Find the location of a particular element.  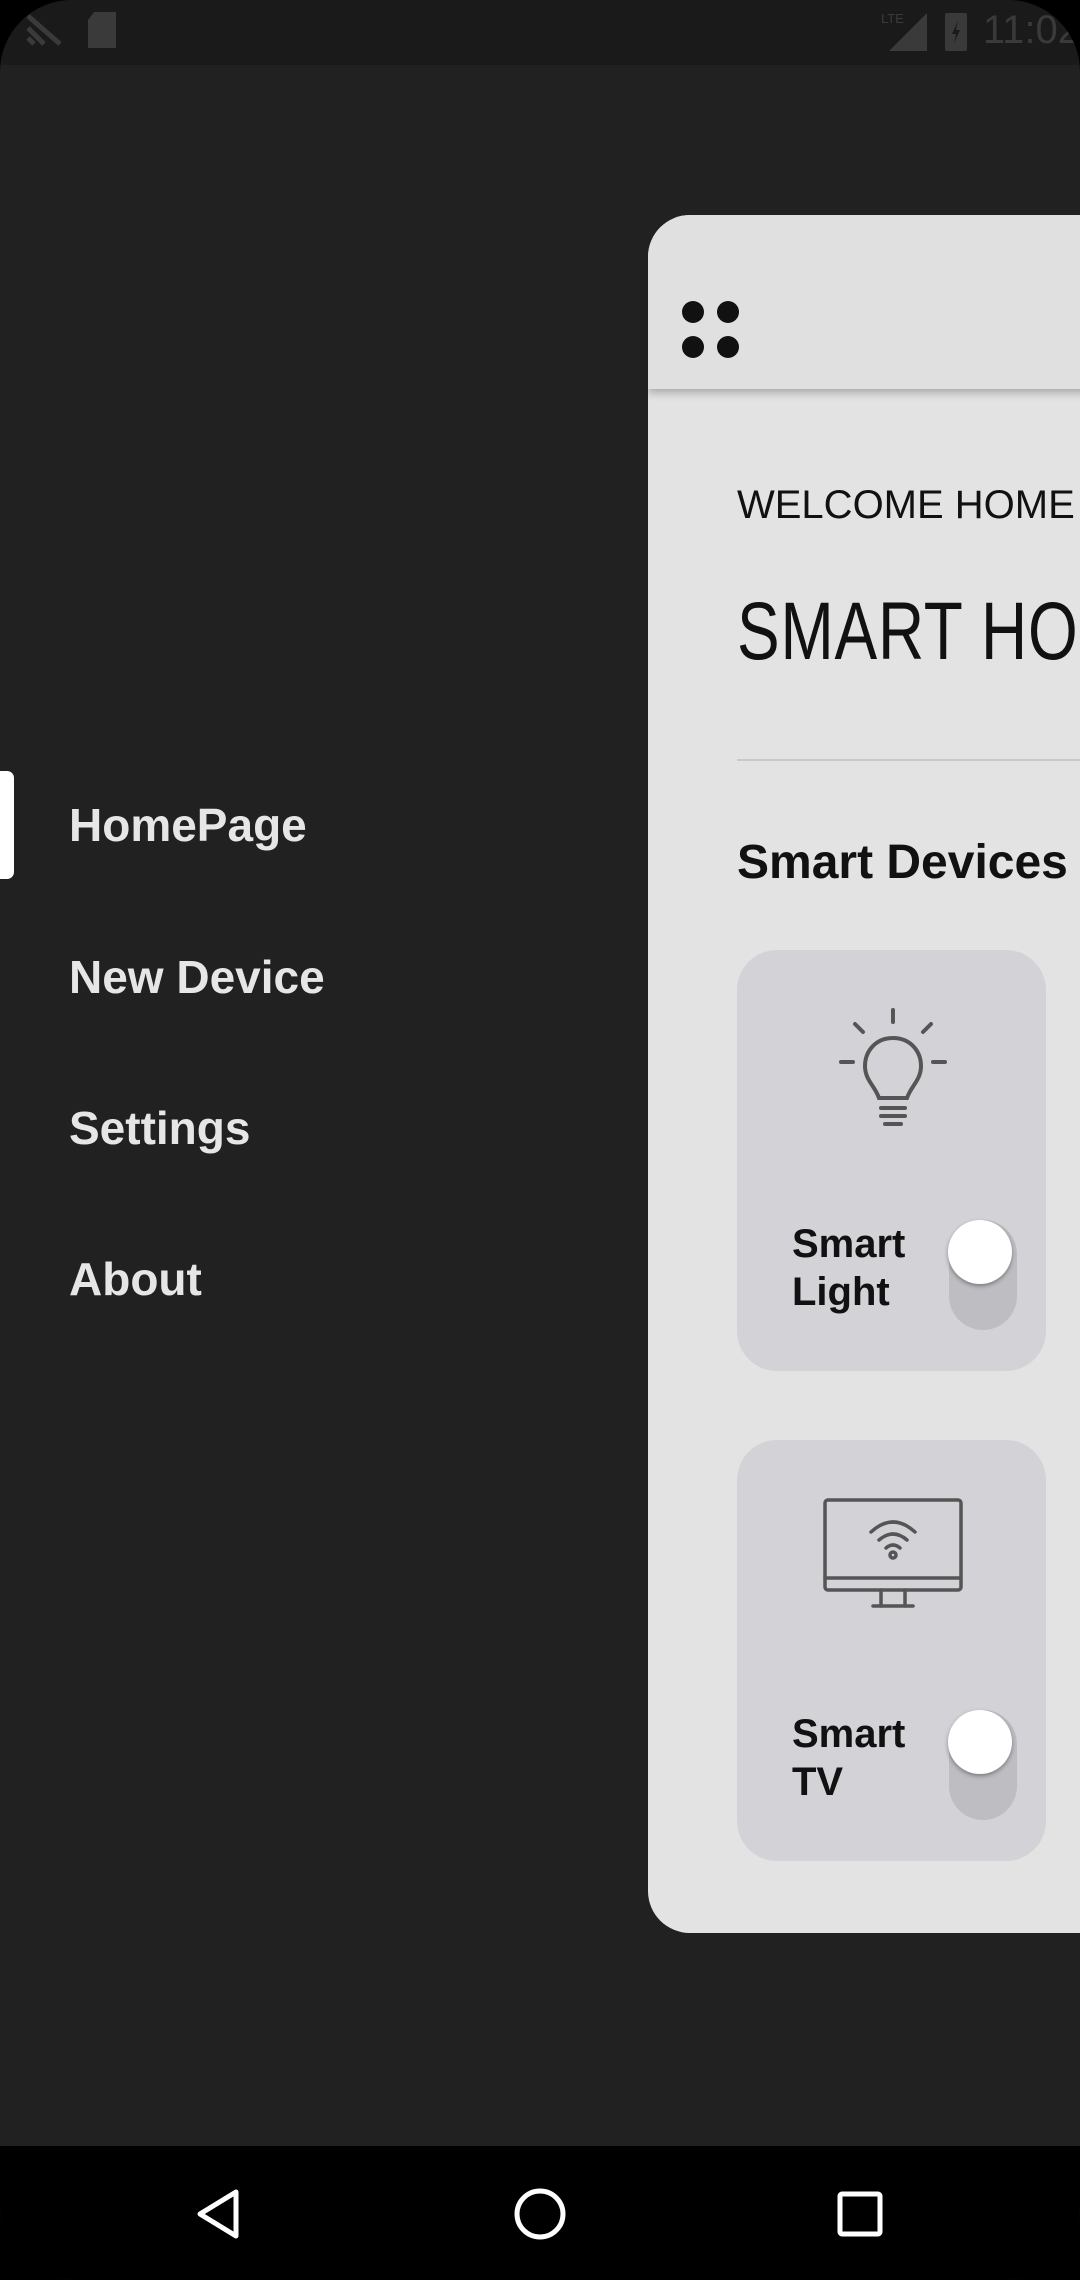

menu-item-new-device: New Device is located at coordinates (197, 977).